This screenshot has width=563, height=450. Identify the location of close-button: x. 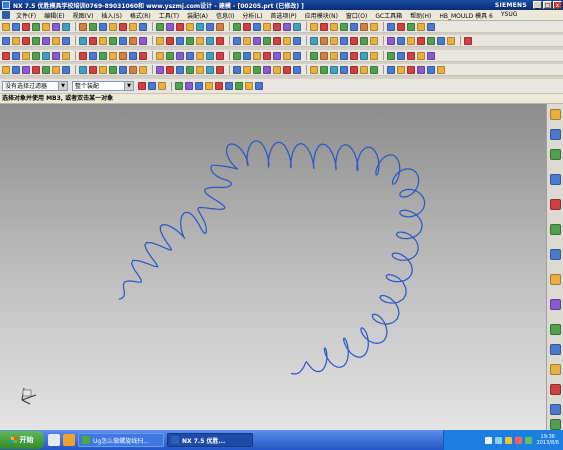
(557, 5).